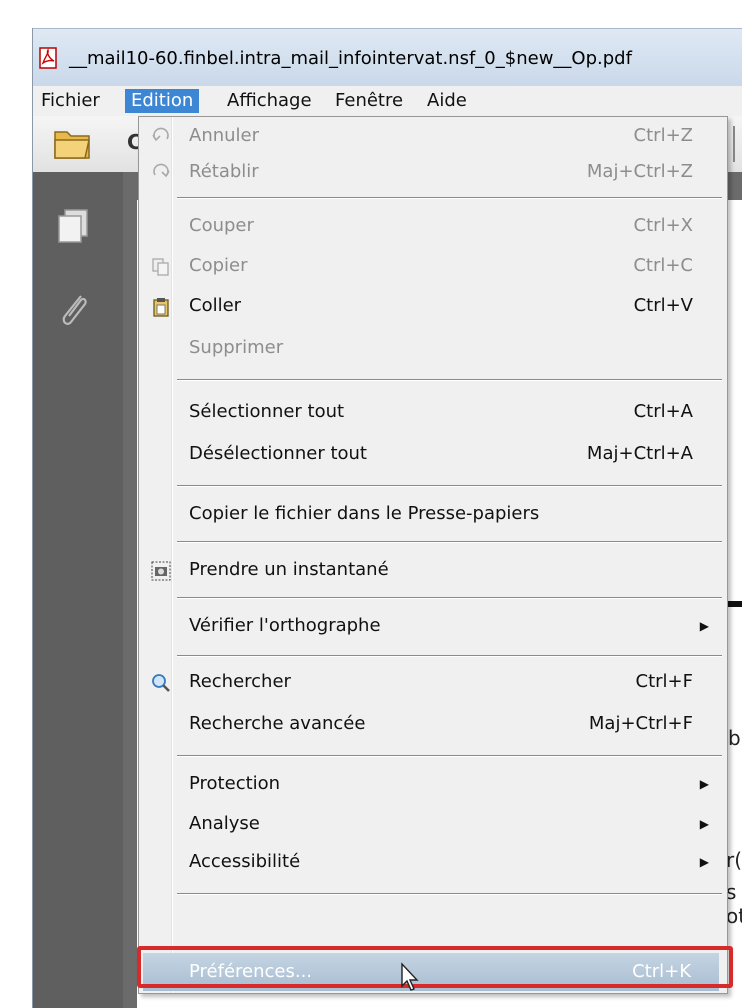 This screenshot has width=742, height=1008. I want to click on attachment-icon, so click(74, 310).